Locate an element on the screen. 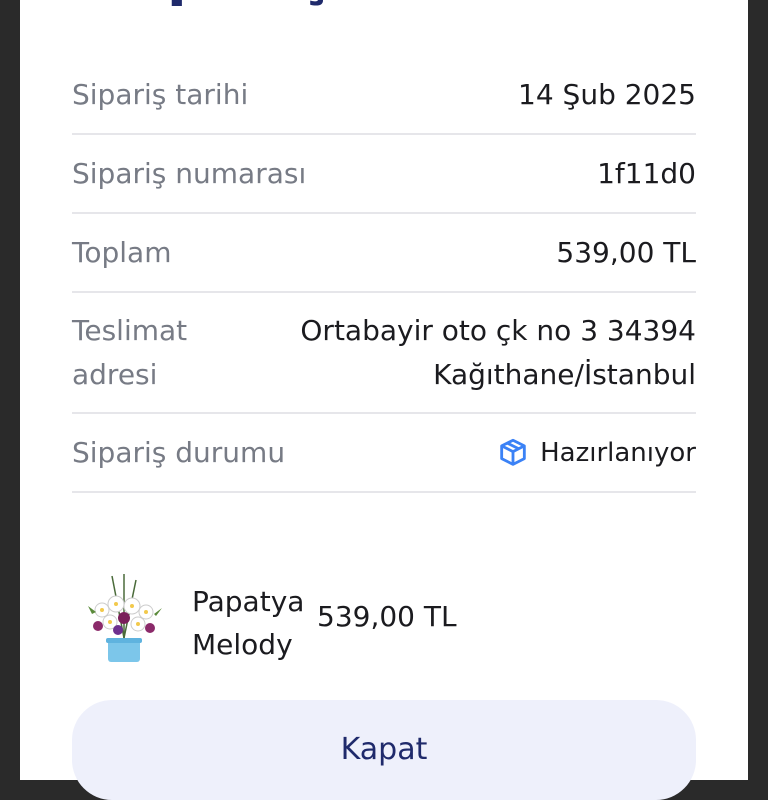 This screenshot has width=768, height=800. product-name: Papatya Melody is located at coordinates (262, 623).